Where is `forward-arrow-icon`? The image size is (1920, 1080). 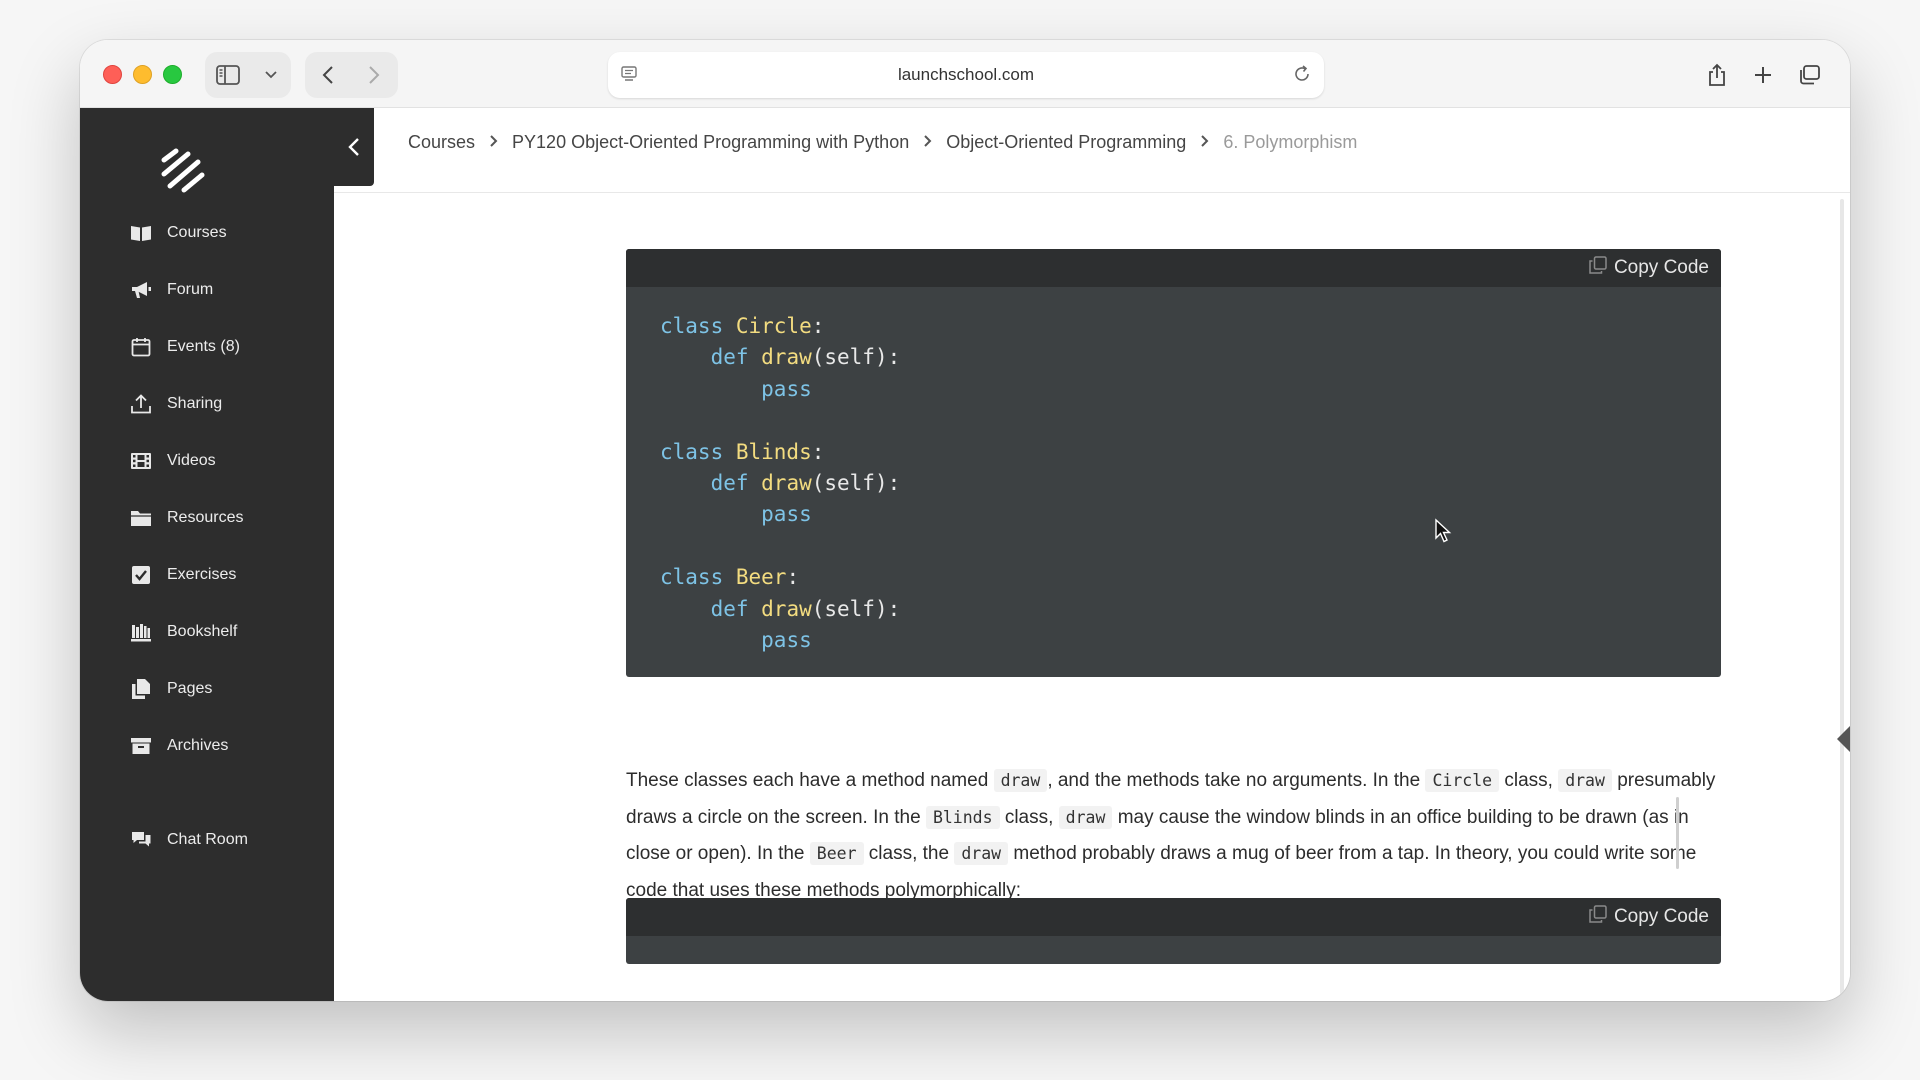
forward-arrow-icon is located at coordinates (374, 75).